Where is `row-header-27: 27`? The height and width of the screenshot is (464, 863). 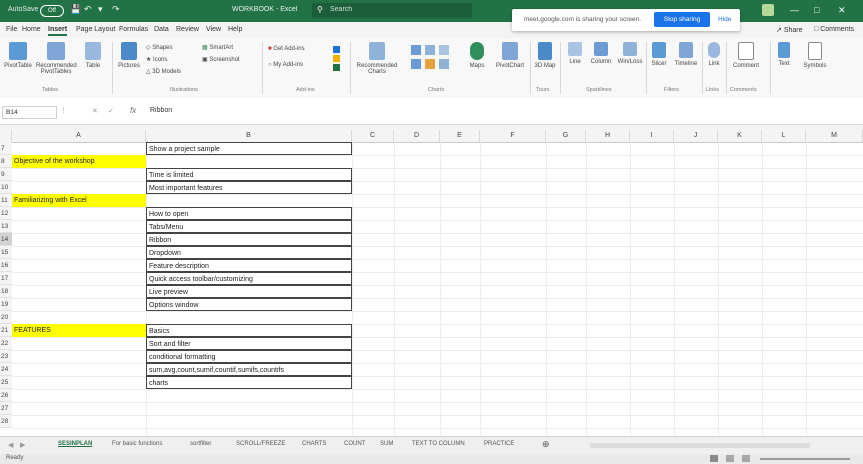
row-header-27: 27 is located at coordinates (6, 408).